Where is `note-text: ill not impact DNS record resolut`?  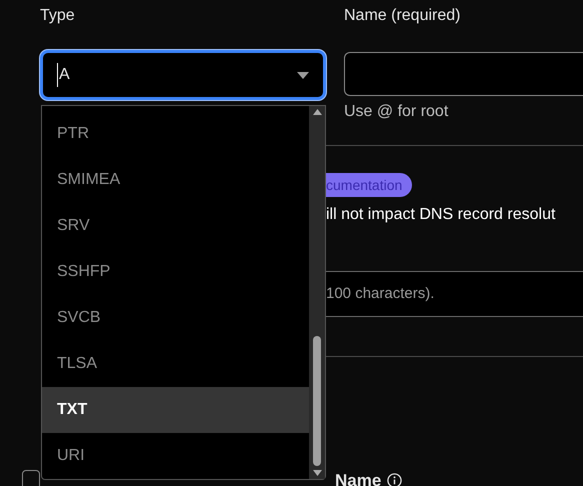
note-text: ill not impact DNS record resolut is located at coordinates (441, 215).